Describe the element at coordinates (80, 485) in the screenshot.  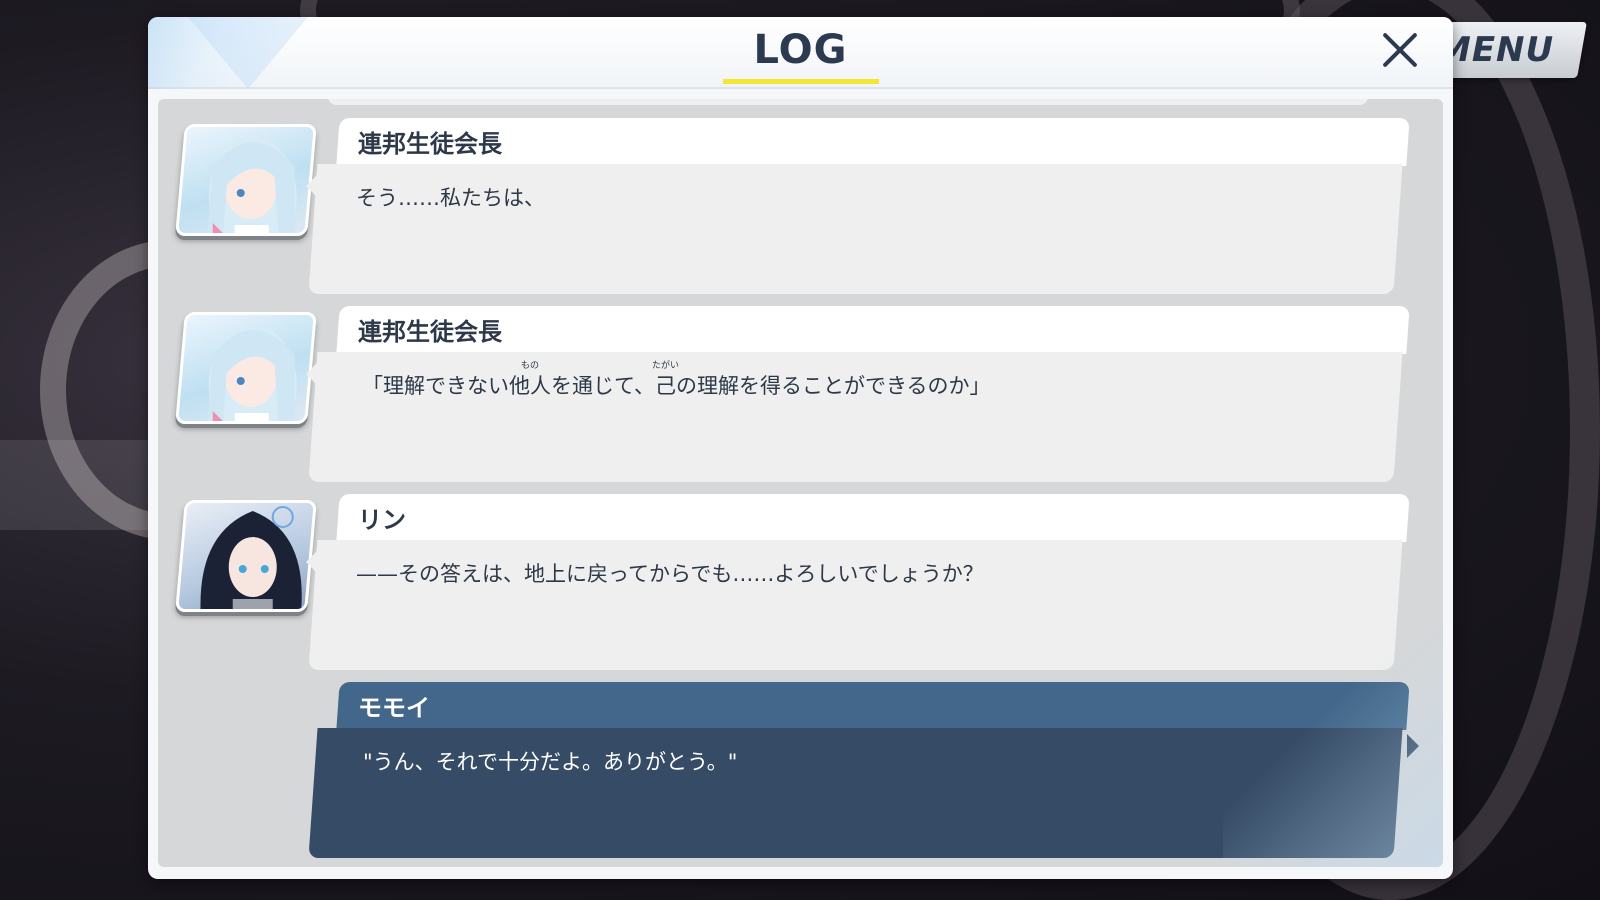
I see `background-decoration` at that location.